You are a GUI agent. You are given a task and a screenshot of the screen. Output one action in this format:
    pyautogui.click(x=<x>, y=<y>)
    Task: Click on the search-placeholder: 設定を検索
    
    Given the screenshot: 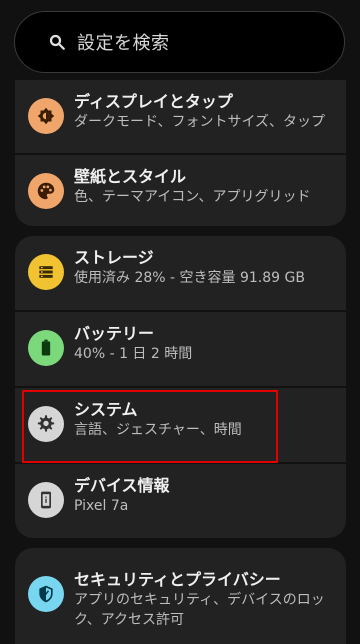 What is the action you would take?
    pyautogui.click(x=123, y=43)
    